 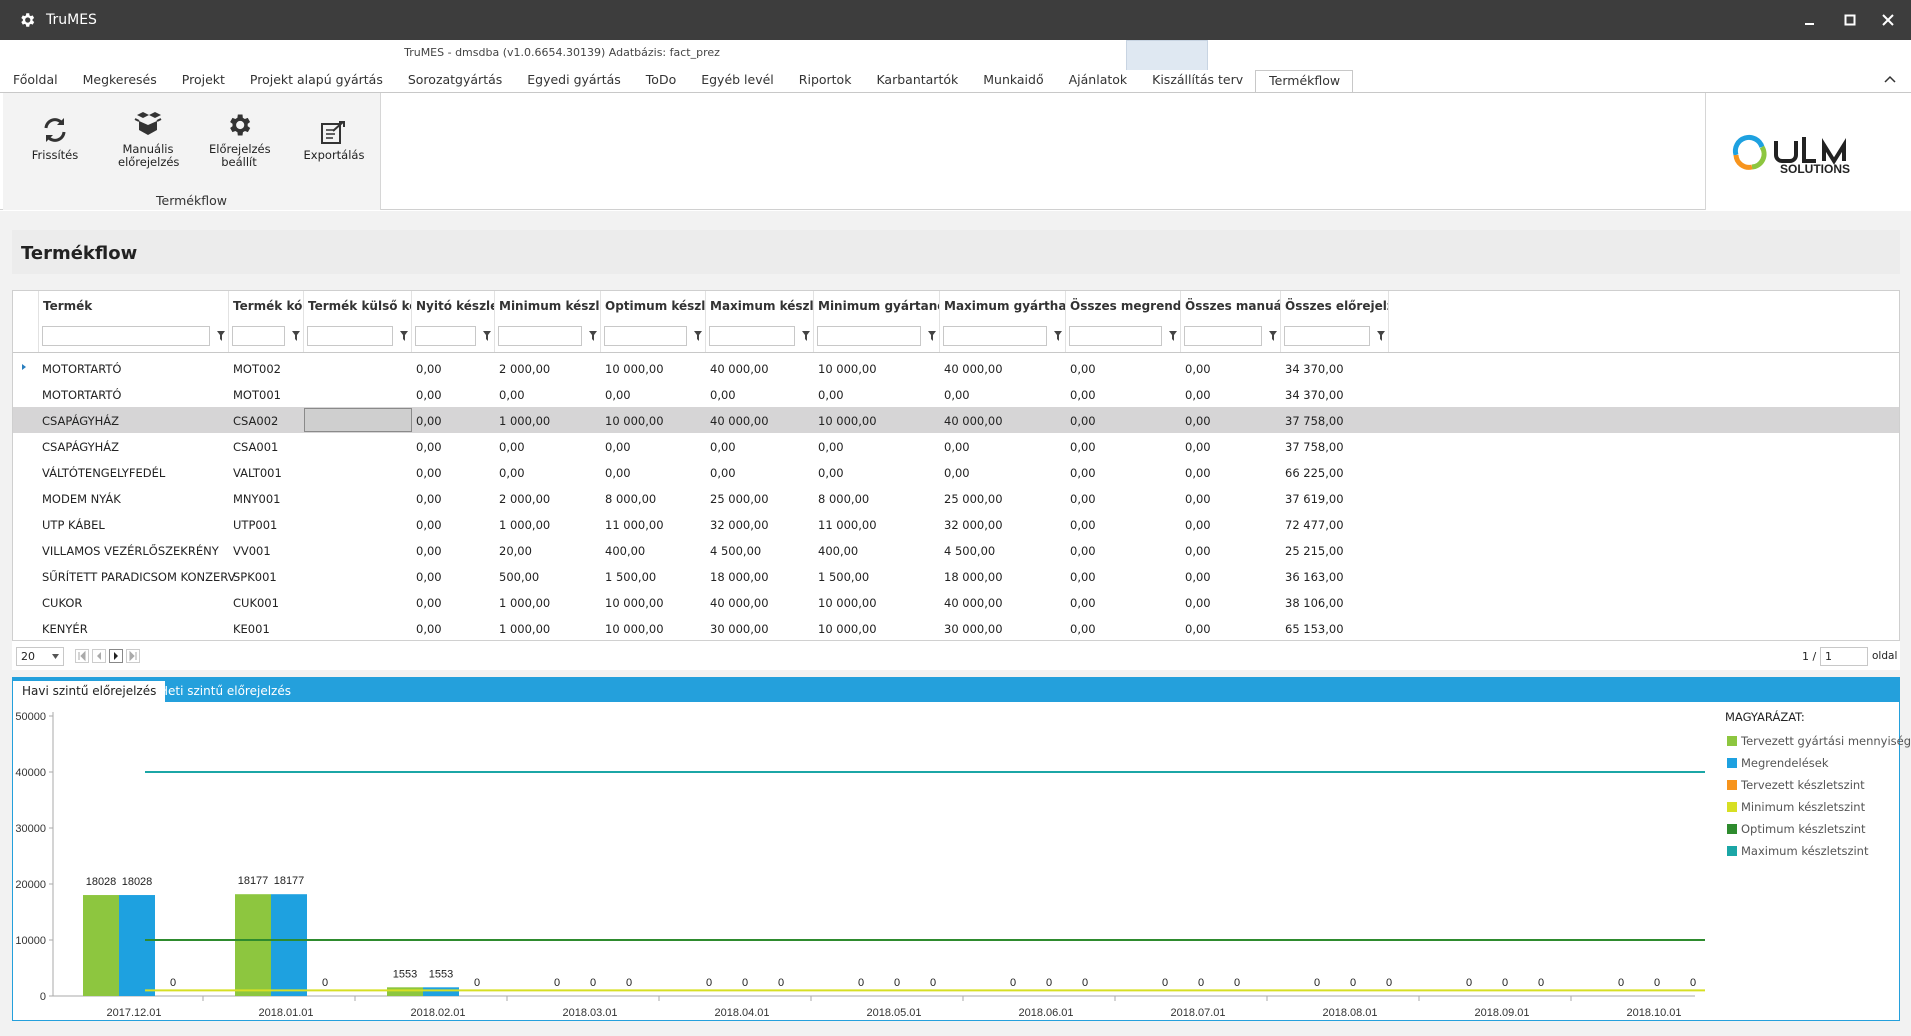 What do you see at coordinates (630, 499) in the screenshot?
I see `cell-optimum-keszlet: 8 000,00` at bounding box center [630, 499].